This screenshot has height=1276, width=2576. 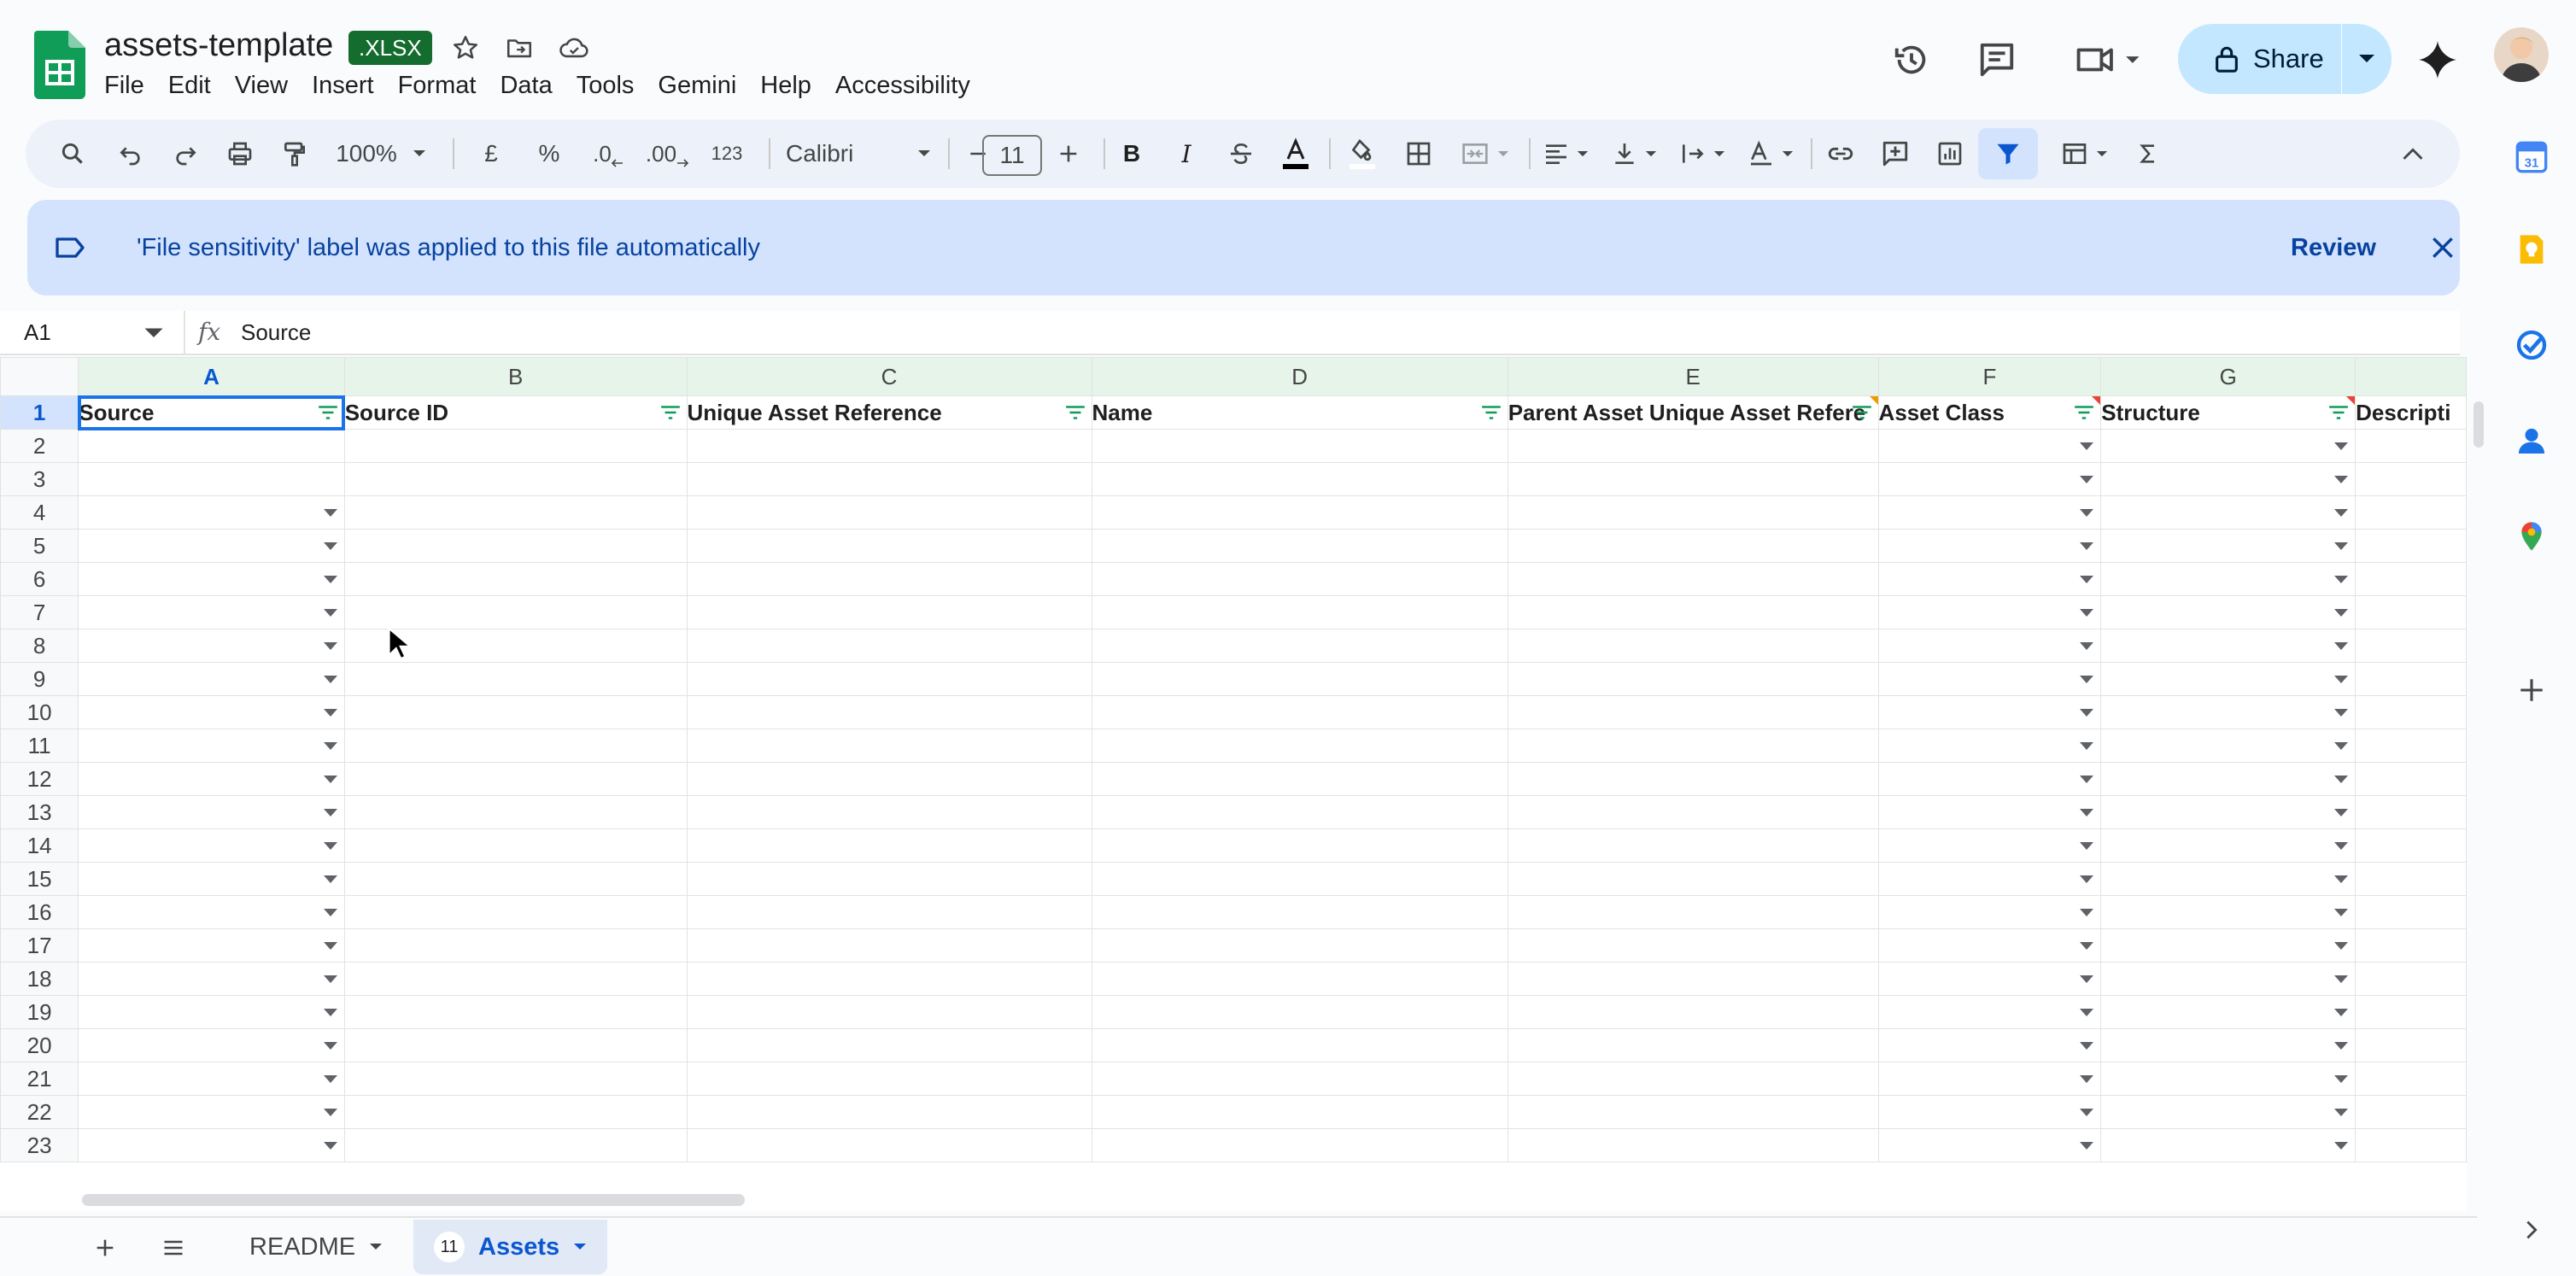 What do you see at coordinates (37, 332) in the screenshot?
I see `name-box: A1` at bounding box center [37, 332].